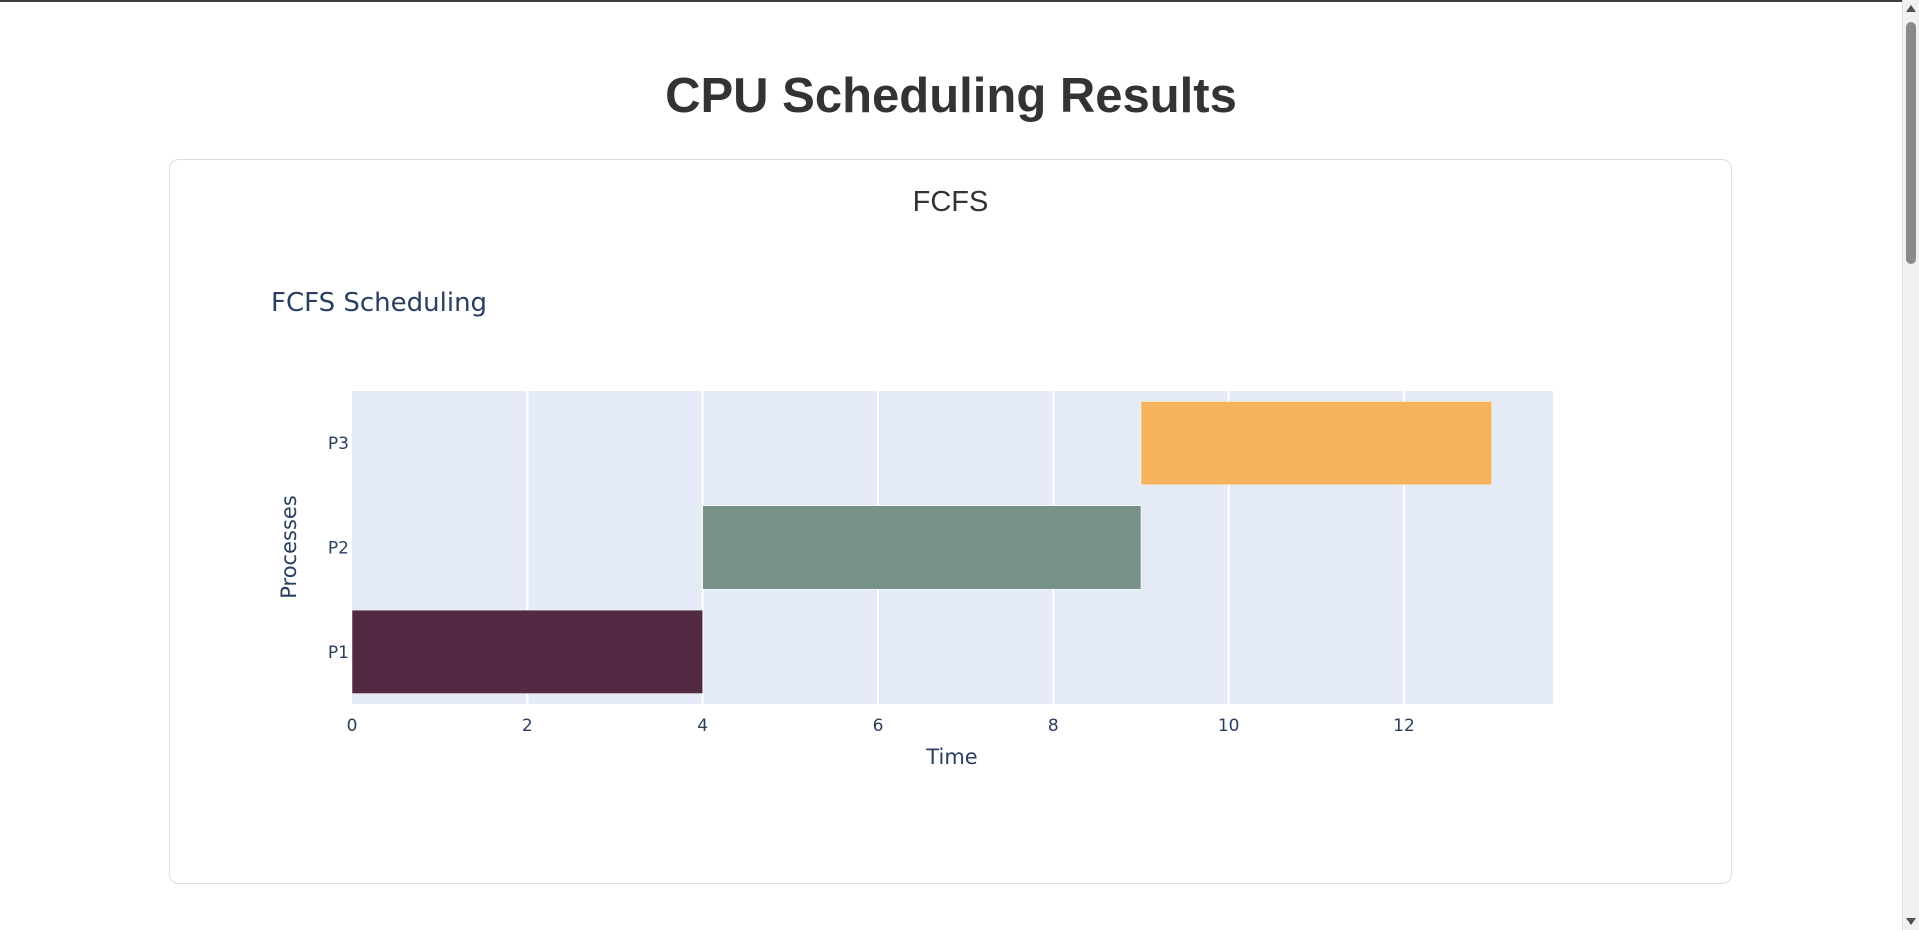 The image size is (1919, 930). What do you see at coordinates (1910, 465) in the screenshot?
I see `vertical-scrollbar` at bounding box center [1910, 465].